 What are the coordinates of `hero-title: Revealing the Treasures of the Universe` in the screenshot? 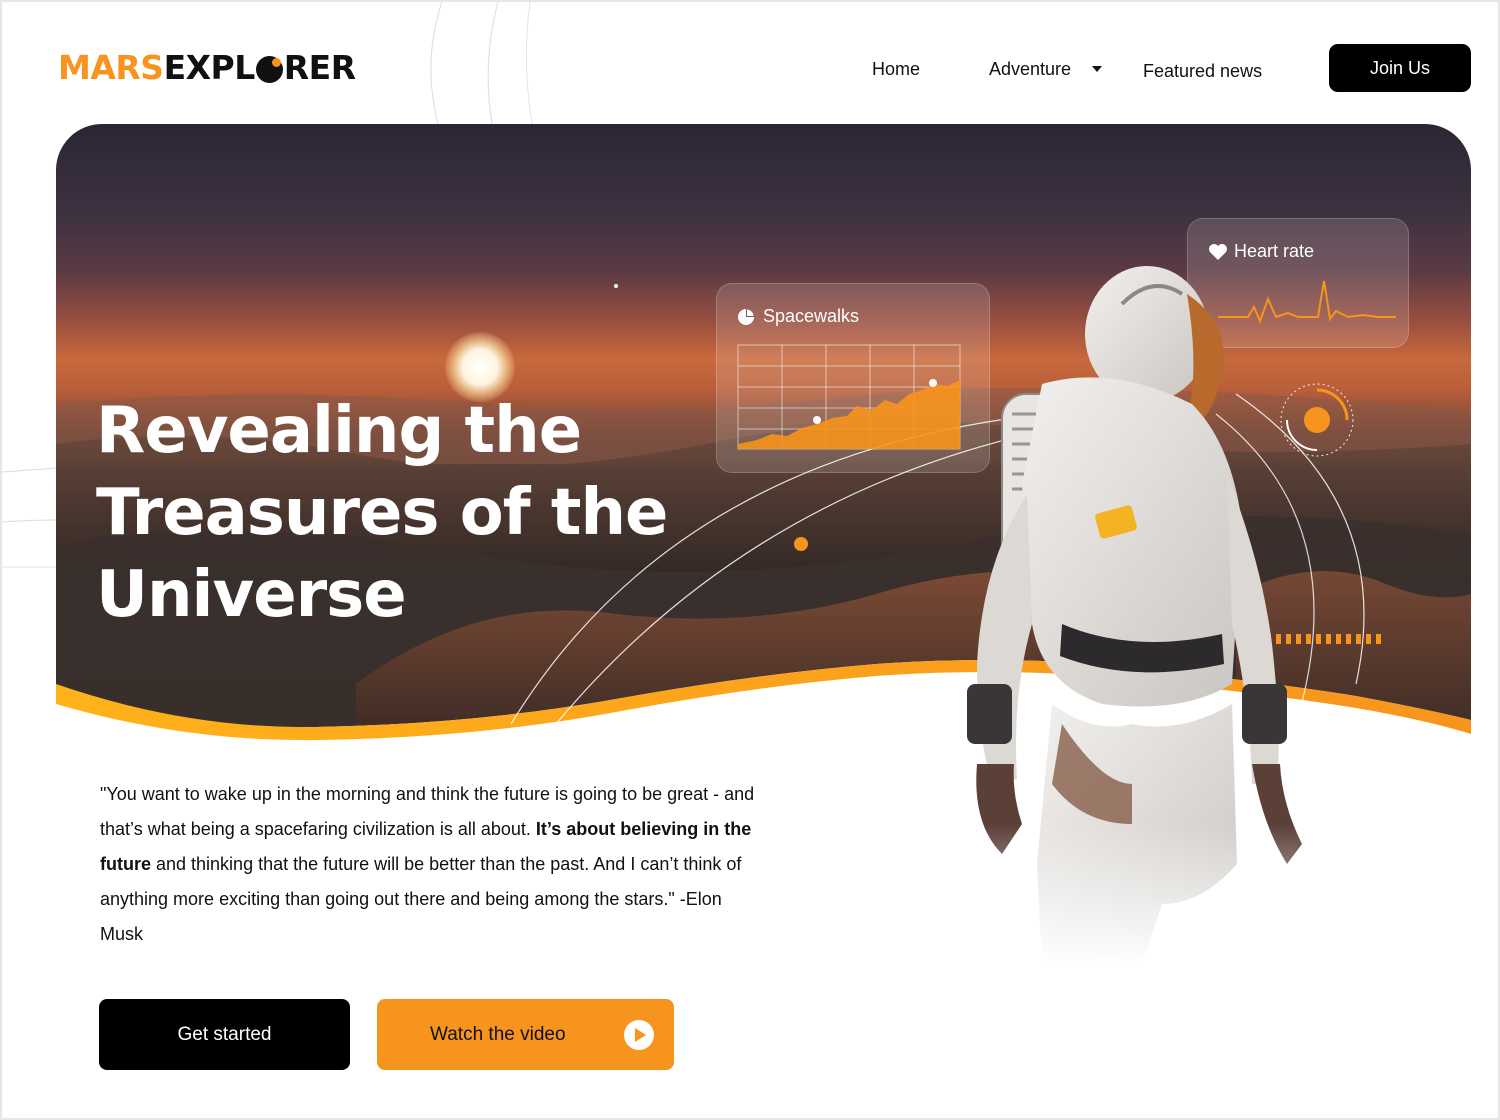 It's located at (416, 513).